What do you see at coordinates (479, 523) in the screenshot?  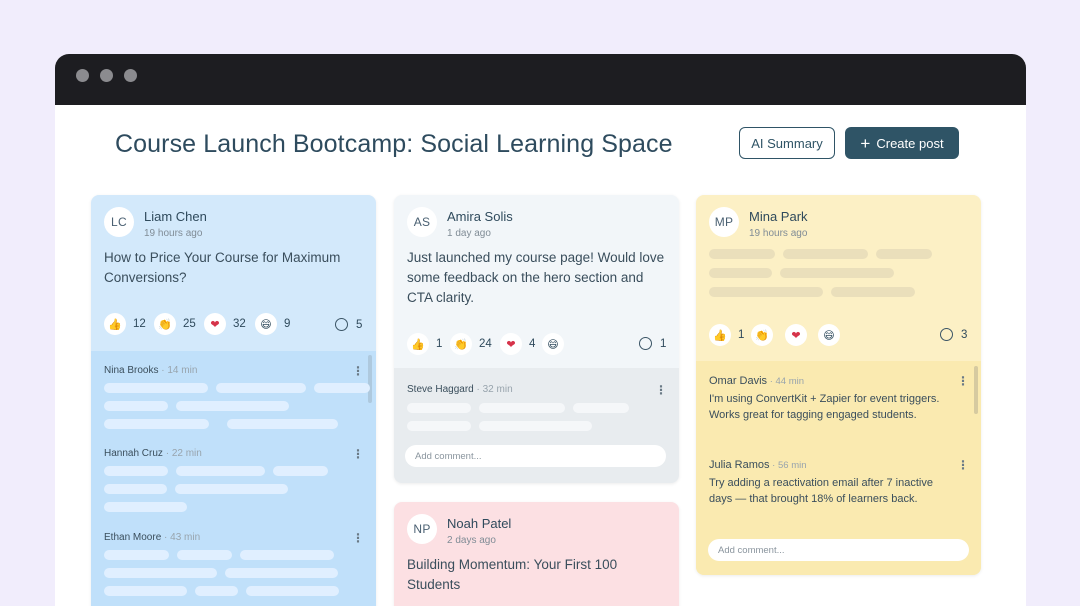 I see `post-author: Noah Patel` at bounding box center [479, 523].